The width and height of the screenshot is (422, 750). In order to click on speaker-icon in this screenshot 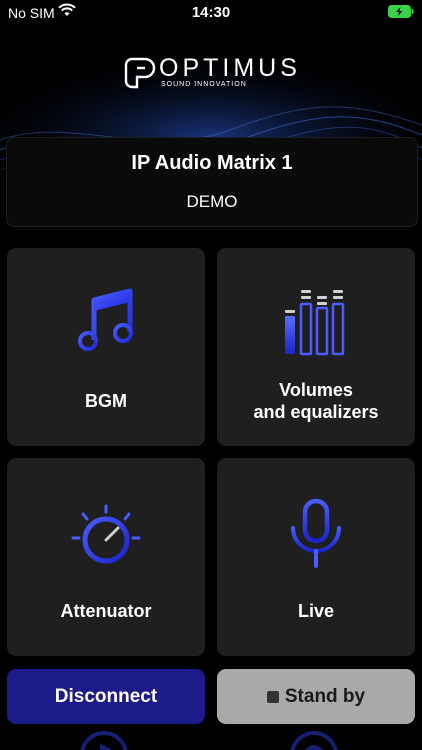, I will do `click(314, 740)`.